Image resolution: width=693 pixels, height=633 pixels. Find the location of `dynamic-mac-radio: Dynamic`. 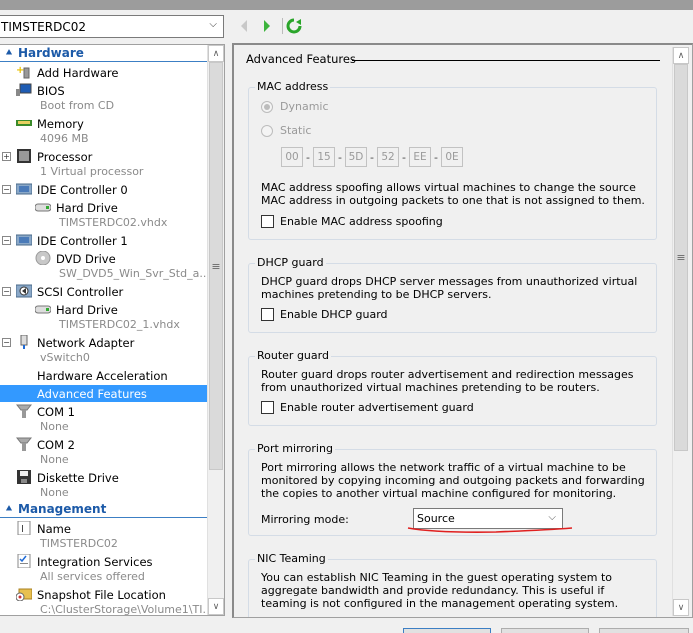

dynamic-mac-radio: Dynamic is located at coordinates (295, 106).